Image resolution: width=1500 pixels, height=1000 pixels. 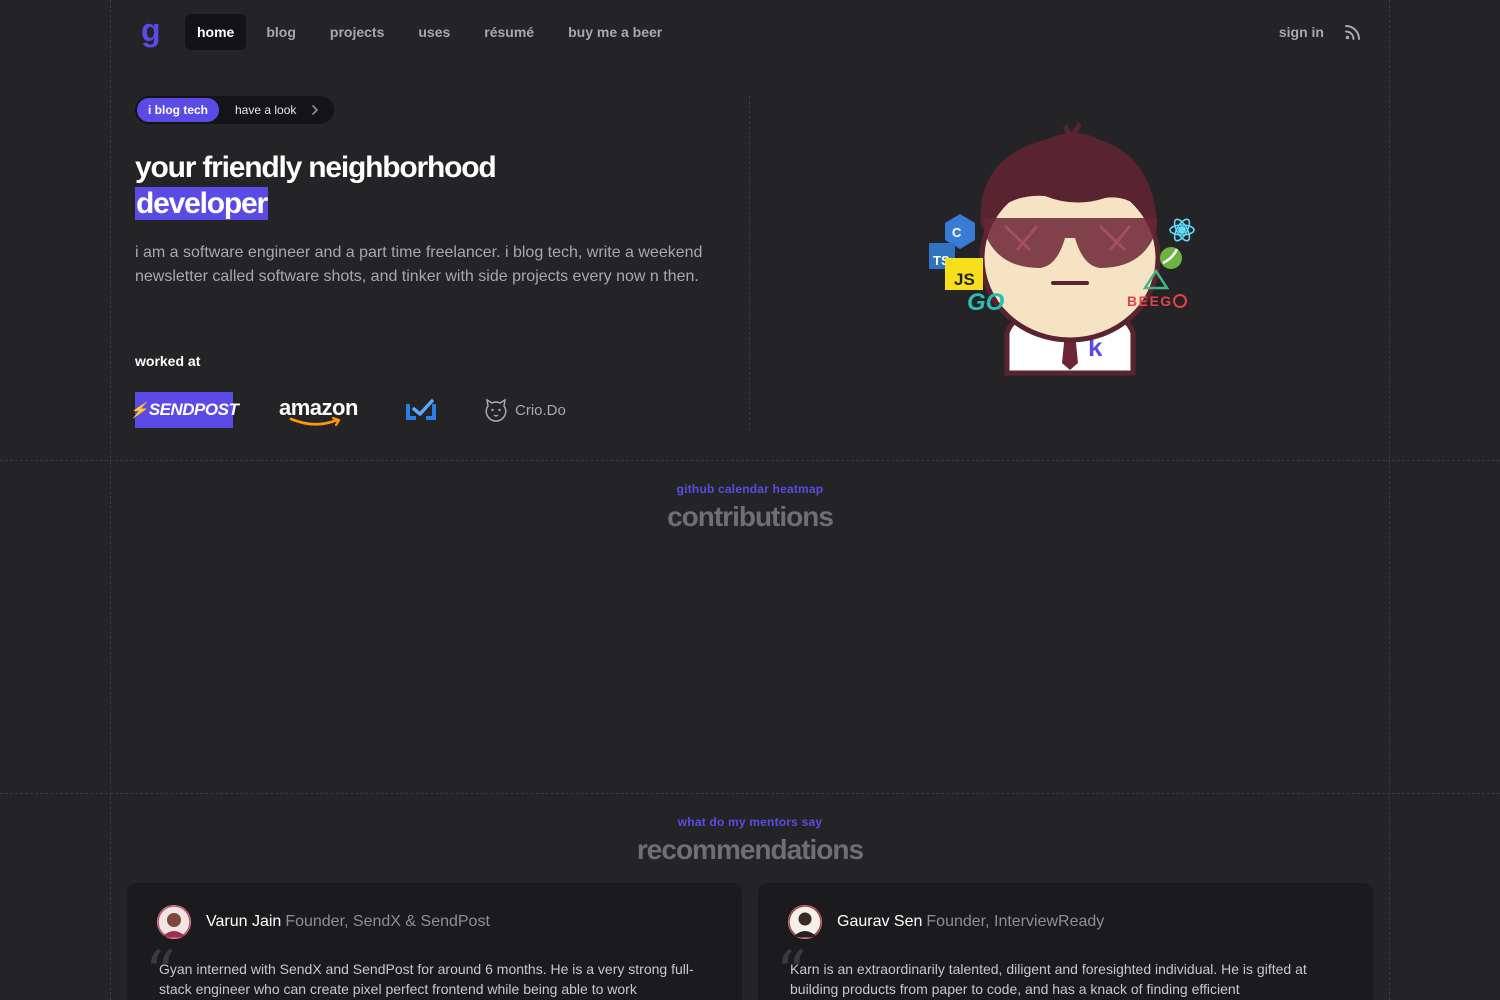 What do you see at coordinates (193, 409) in the screenshot?
I see `sendpost-logo-text: SENDPOST` at bounding box center [193, 409].